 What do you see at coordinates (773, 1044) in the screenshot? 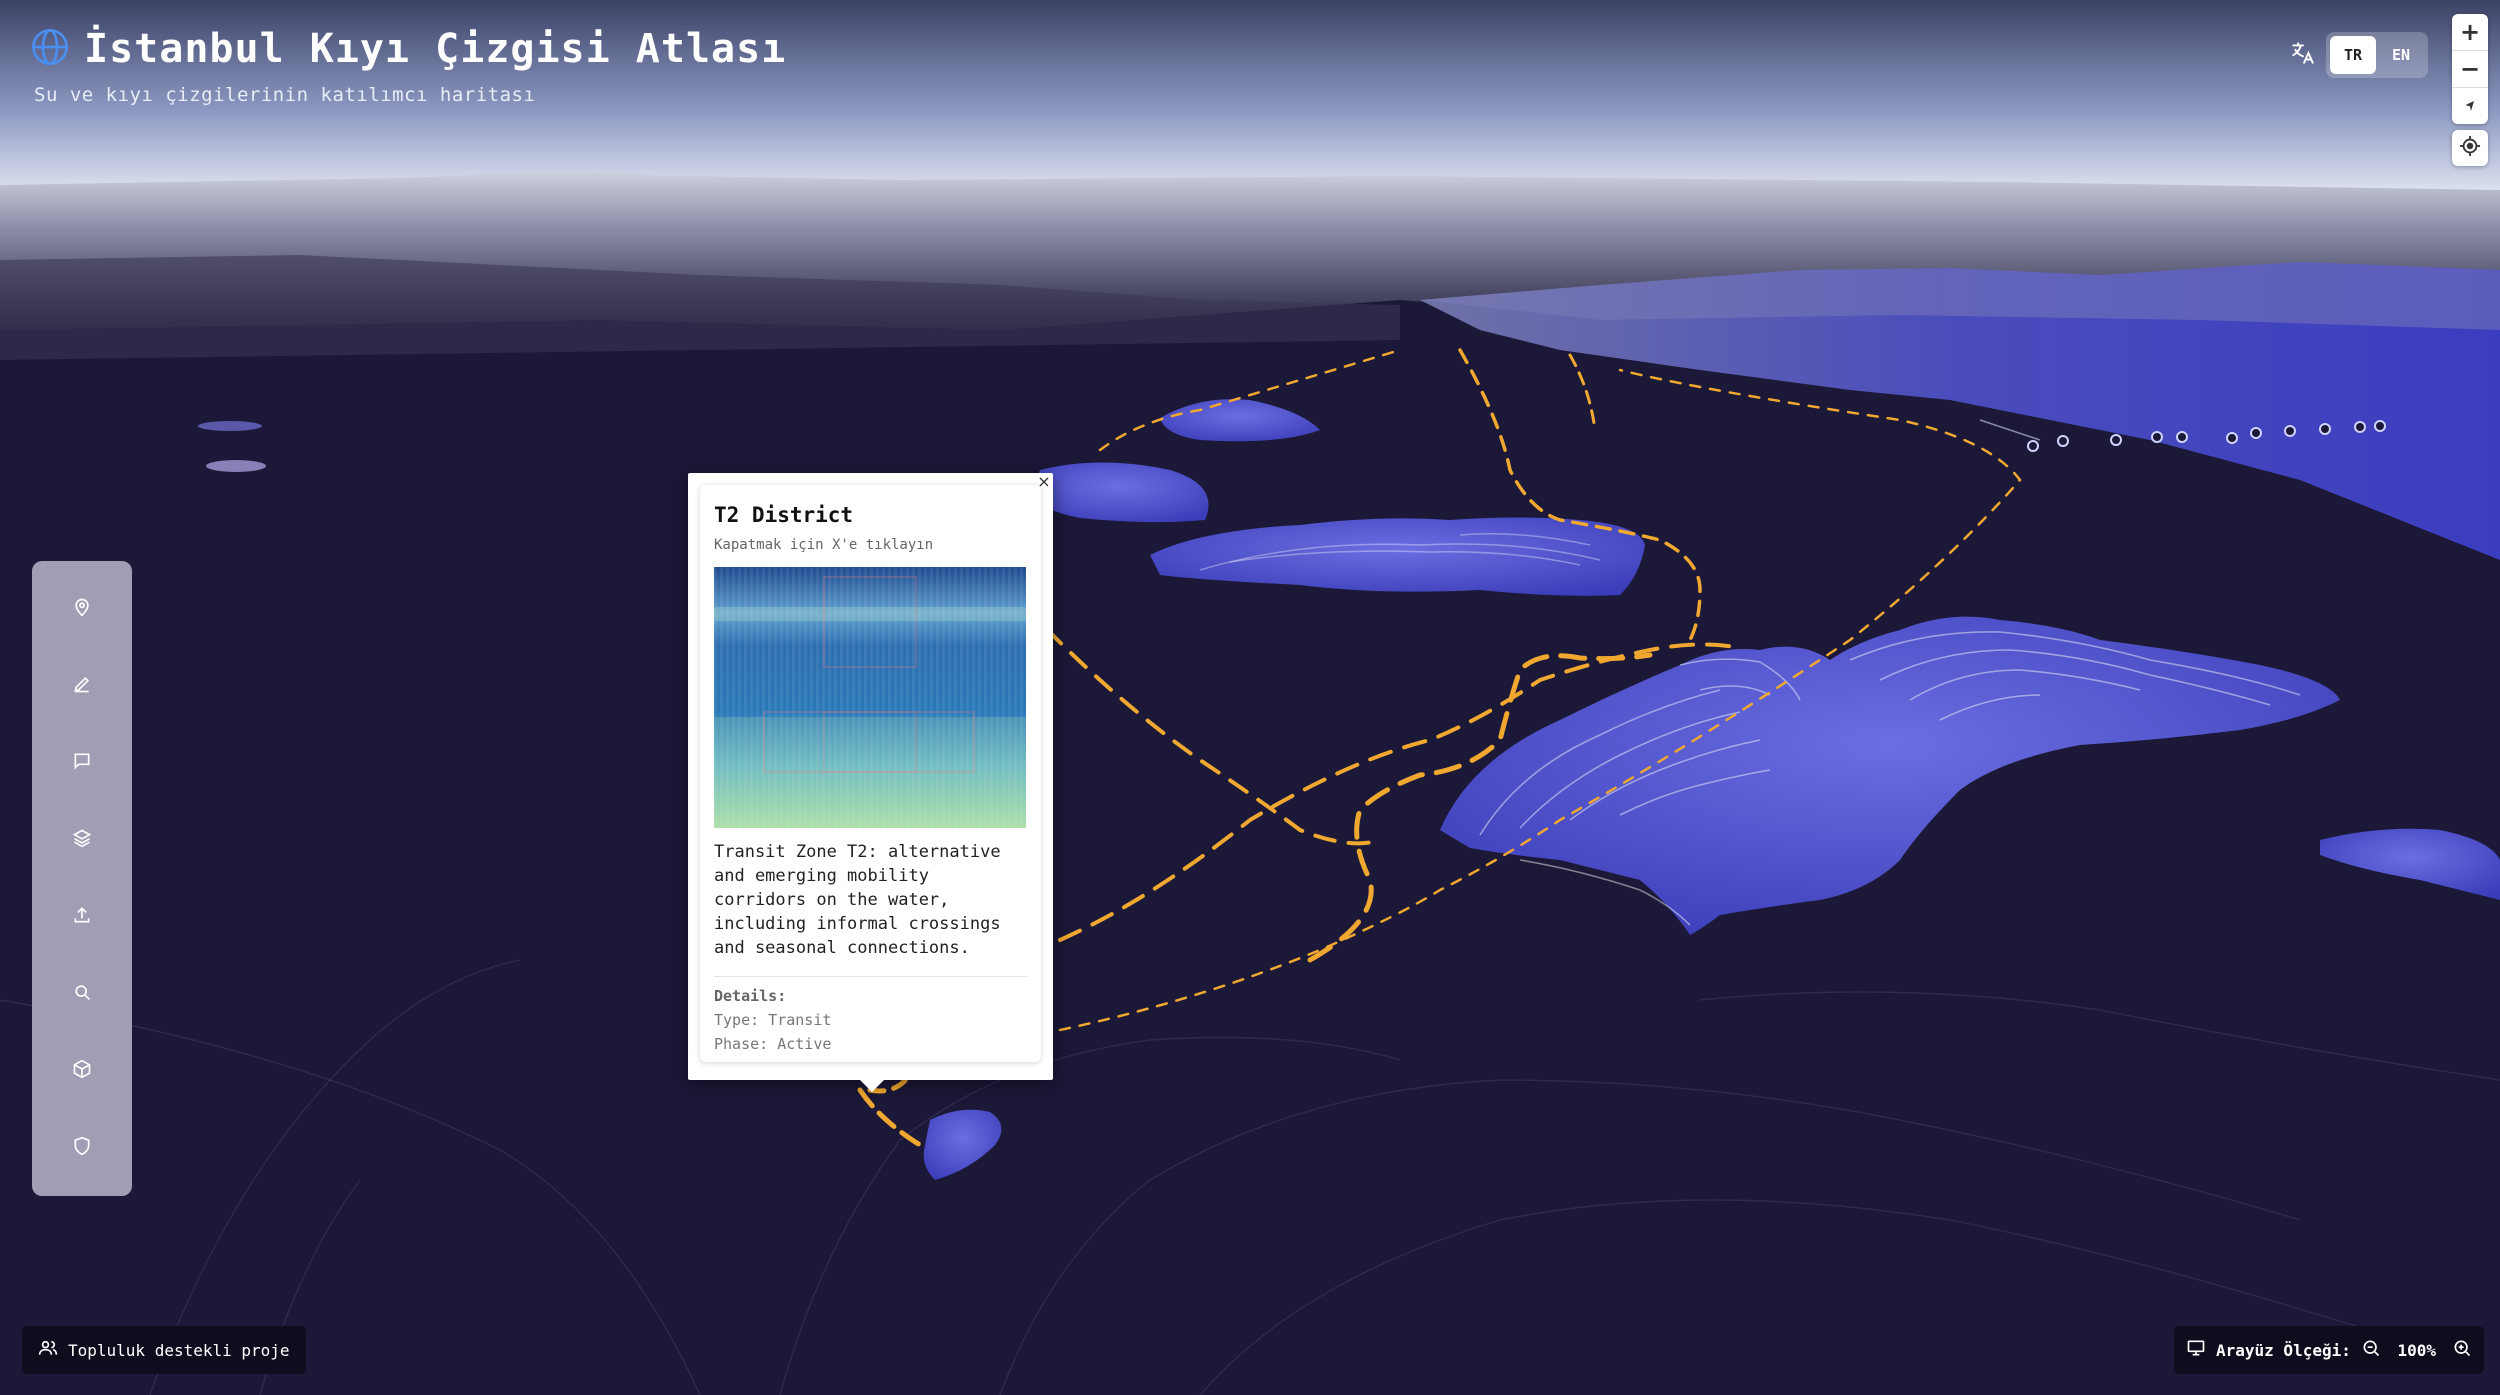
I see `popup-detail-phase: Phase: Active` at bounding box center [773, 1044].